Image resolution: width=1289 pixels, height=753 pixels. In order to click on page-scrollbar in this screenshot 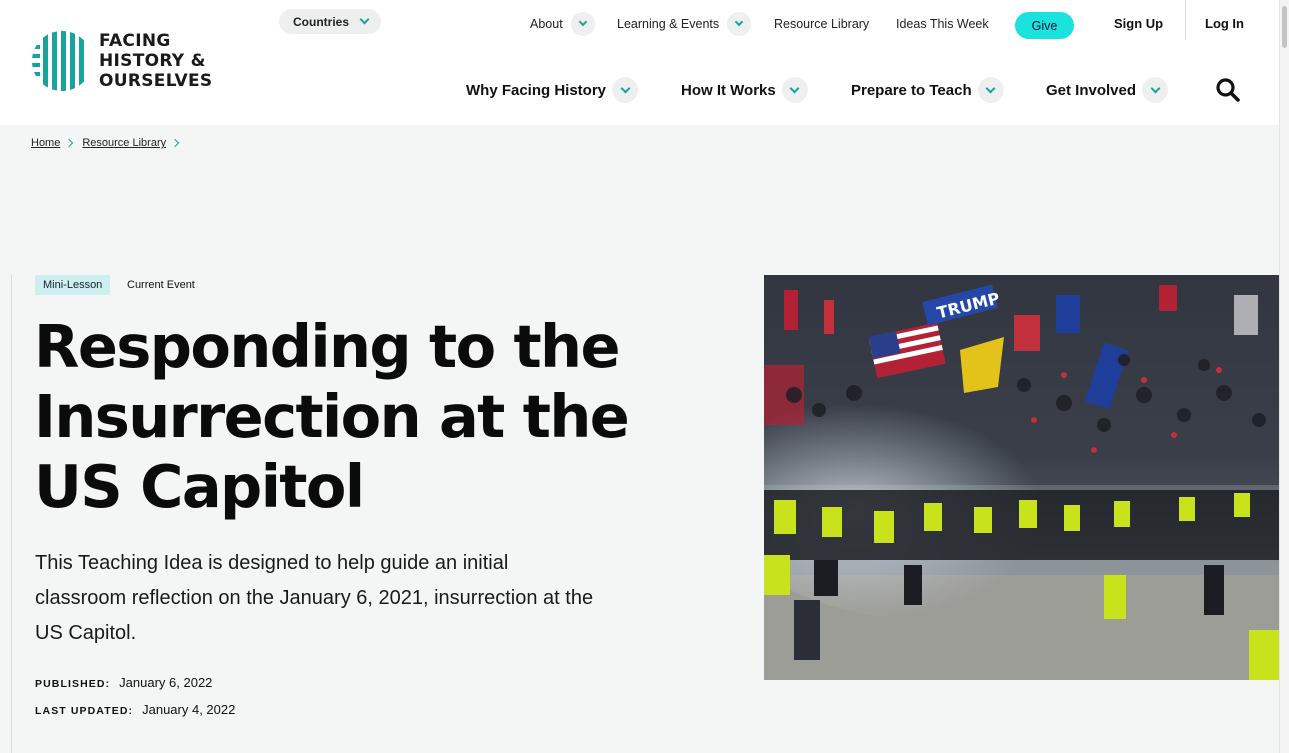, I will do `click(1284, 376)`.